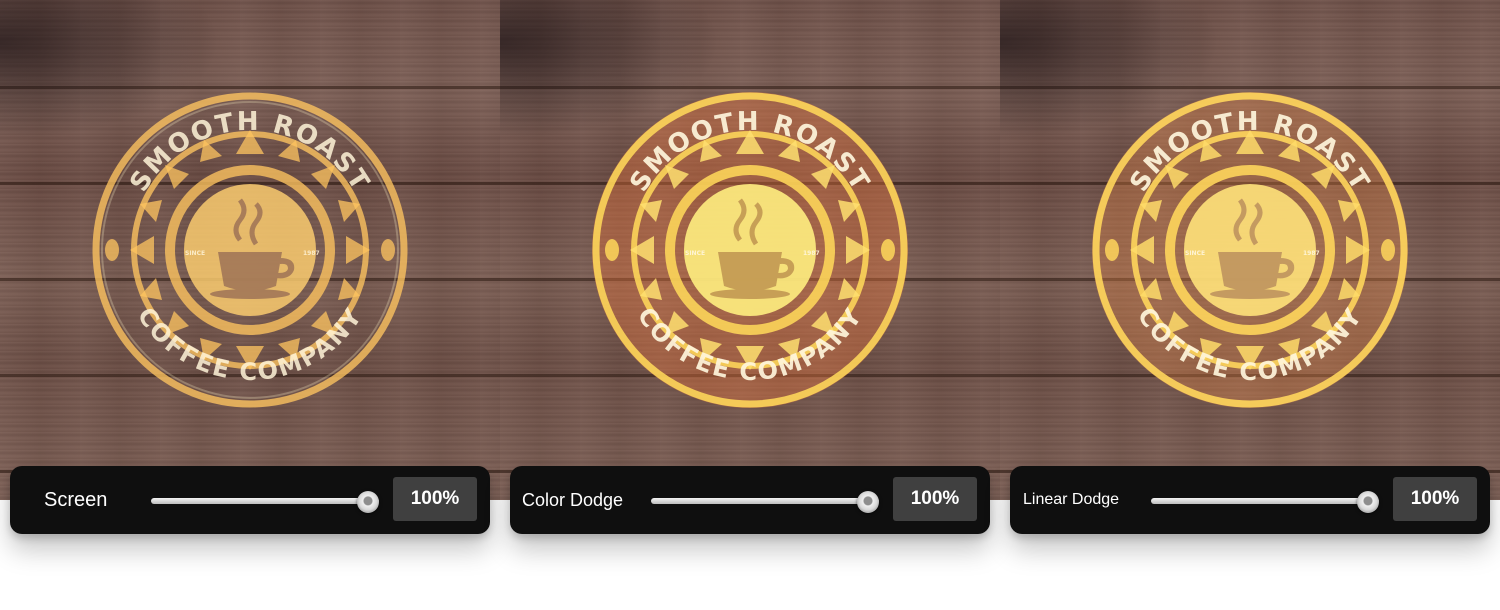  What do you see at coordinates (76, 500) in the screenshot?
I see `blend-mode-label: Screen` at bounding box center [76, 500].